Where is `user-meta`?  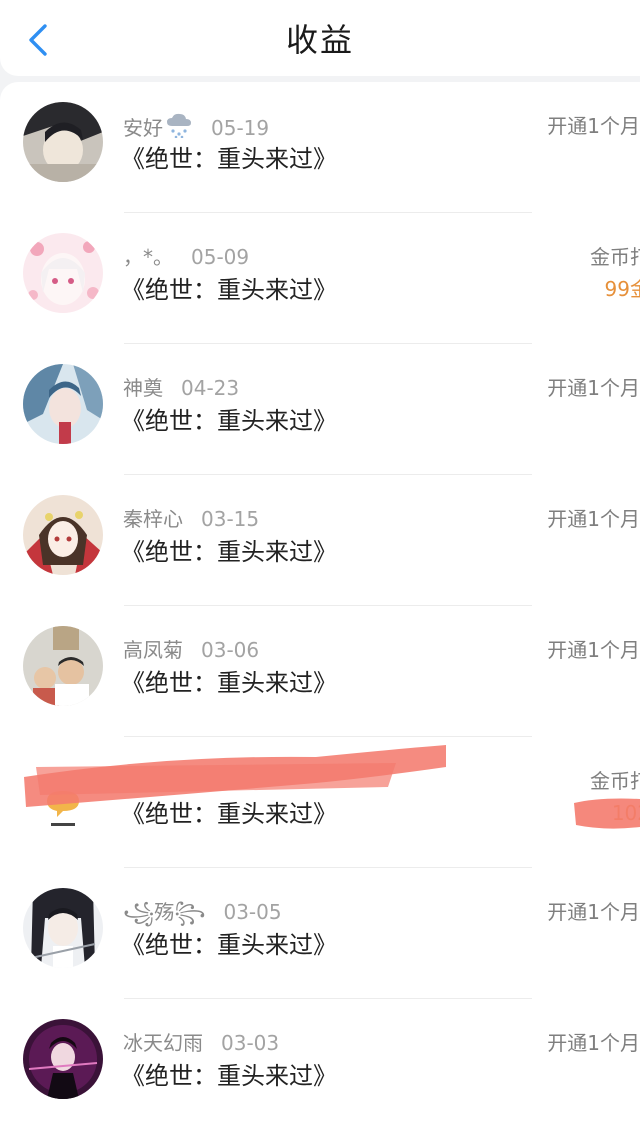 user-meta is located at coordinates (132, 781).